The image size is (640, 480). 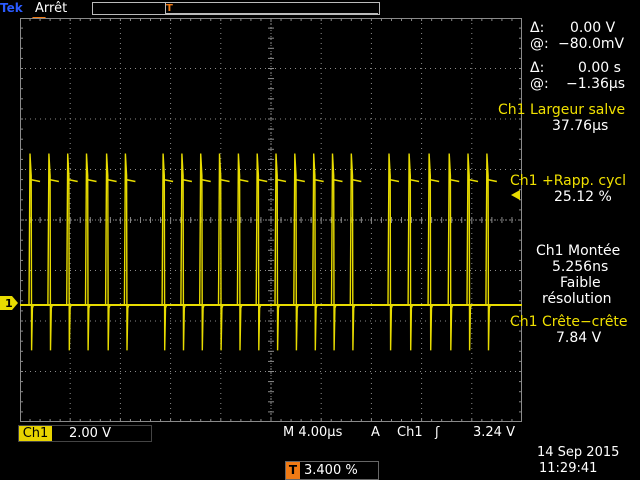 What do you see at coordinates (537, 28) in the screenshot?
I see `cursor-v-delta-symbol: Δ:` at bounding box center [537, 28].